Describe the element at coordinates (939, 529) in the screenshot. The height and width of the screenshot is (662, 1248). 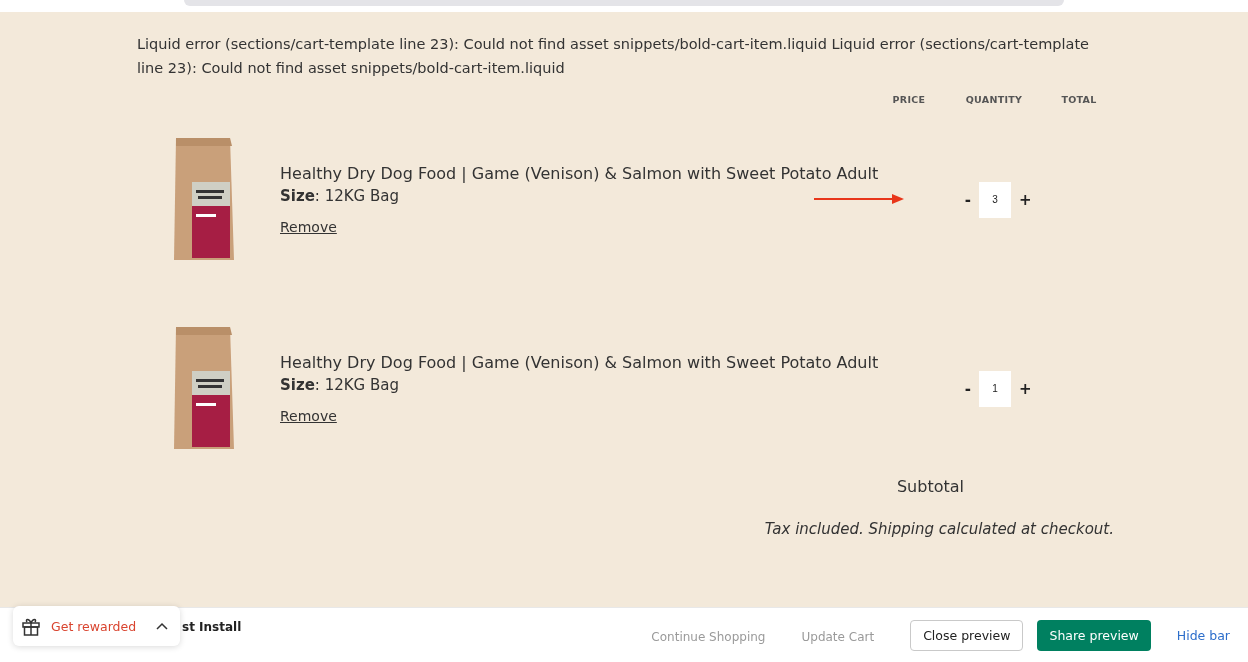
I see `tax-note: Tax included. Shipping calculated at checkout.` at that location.